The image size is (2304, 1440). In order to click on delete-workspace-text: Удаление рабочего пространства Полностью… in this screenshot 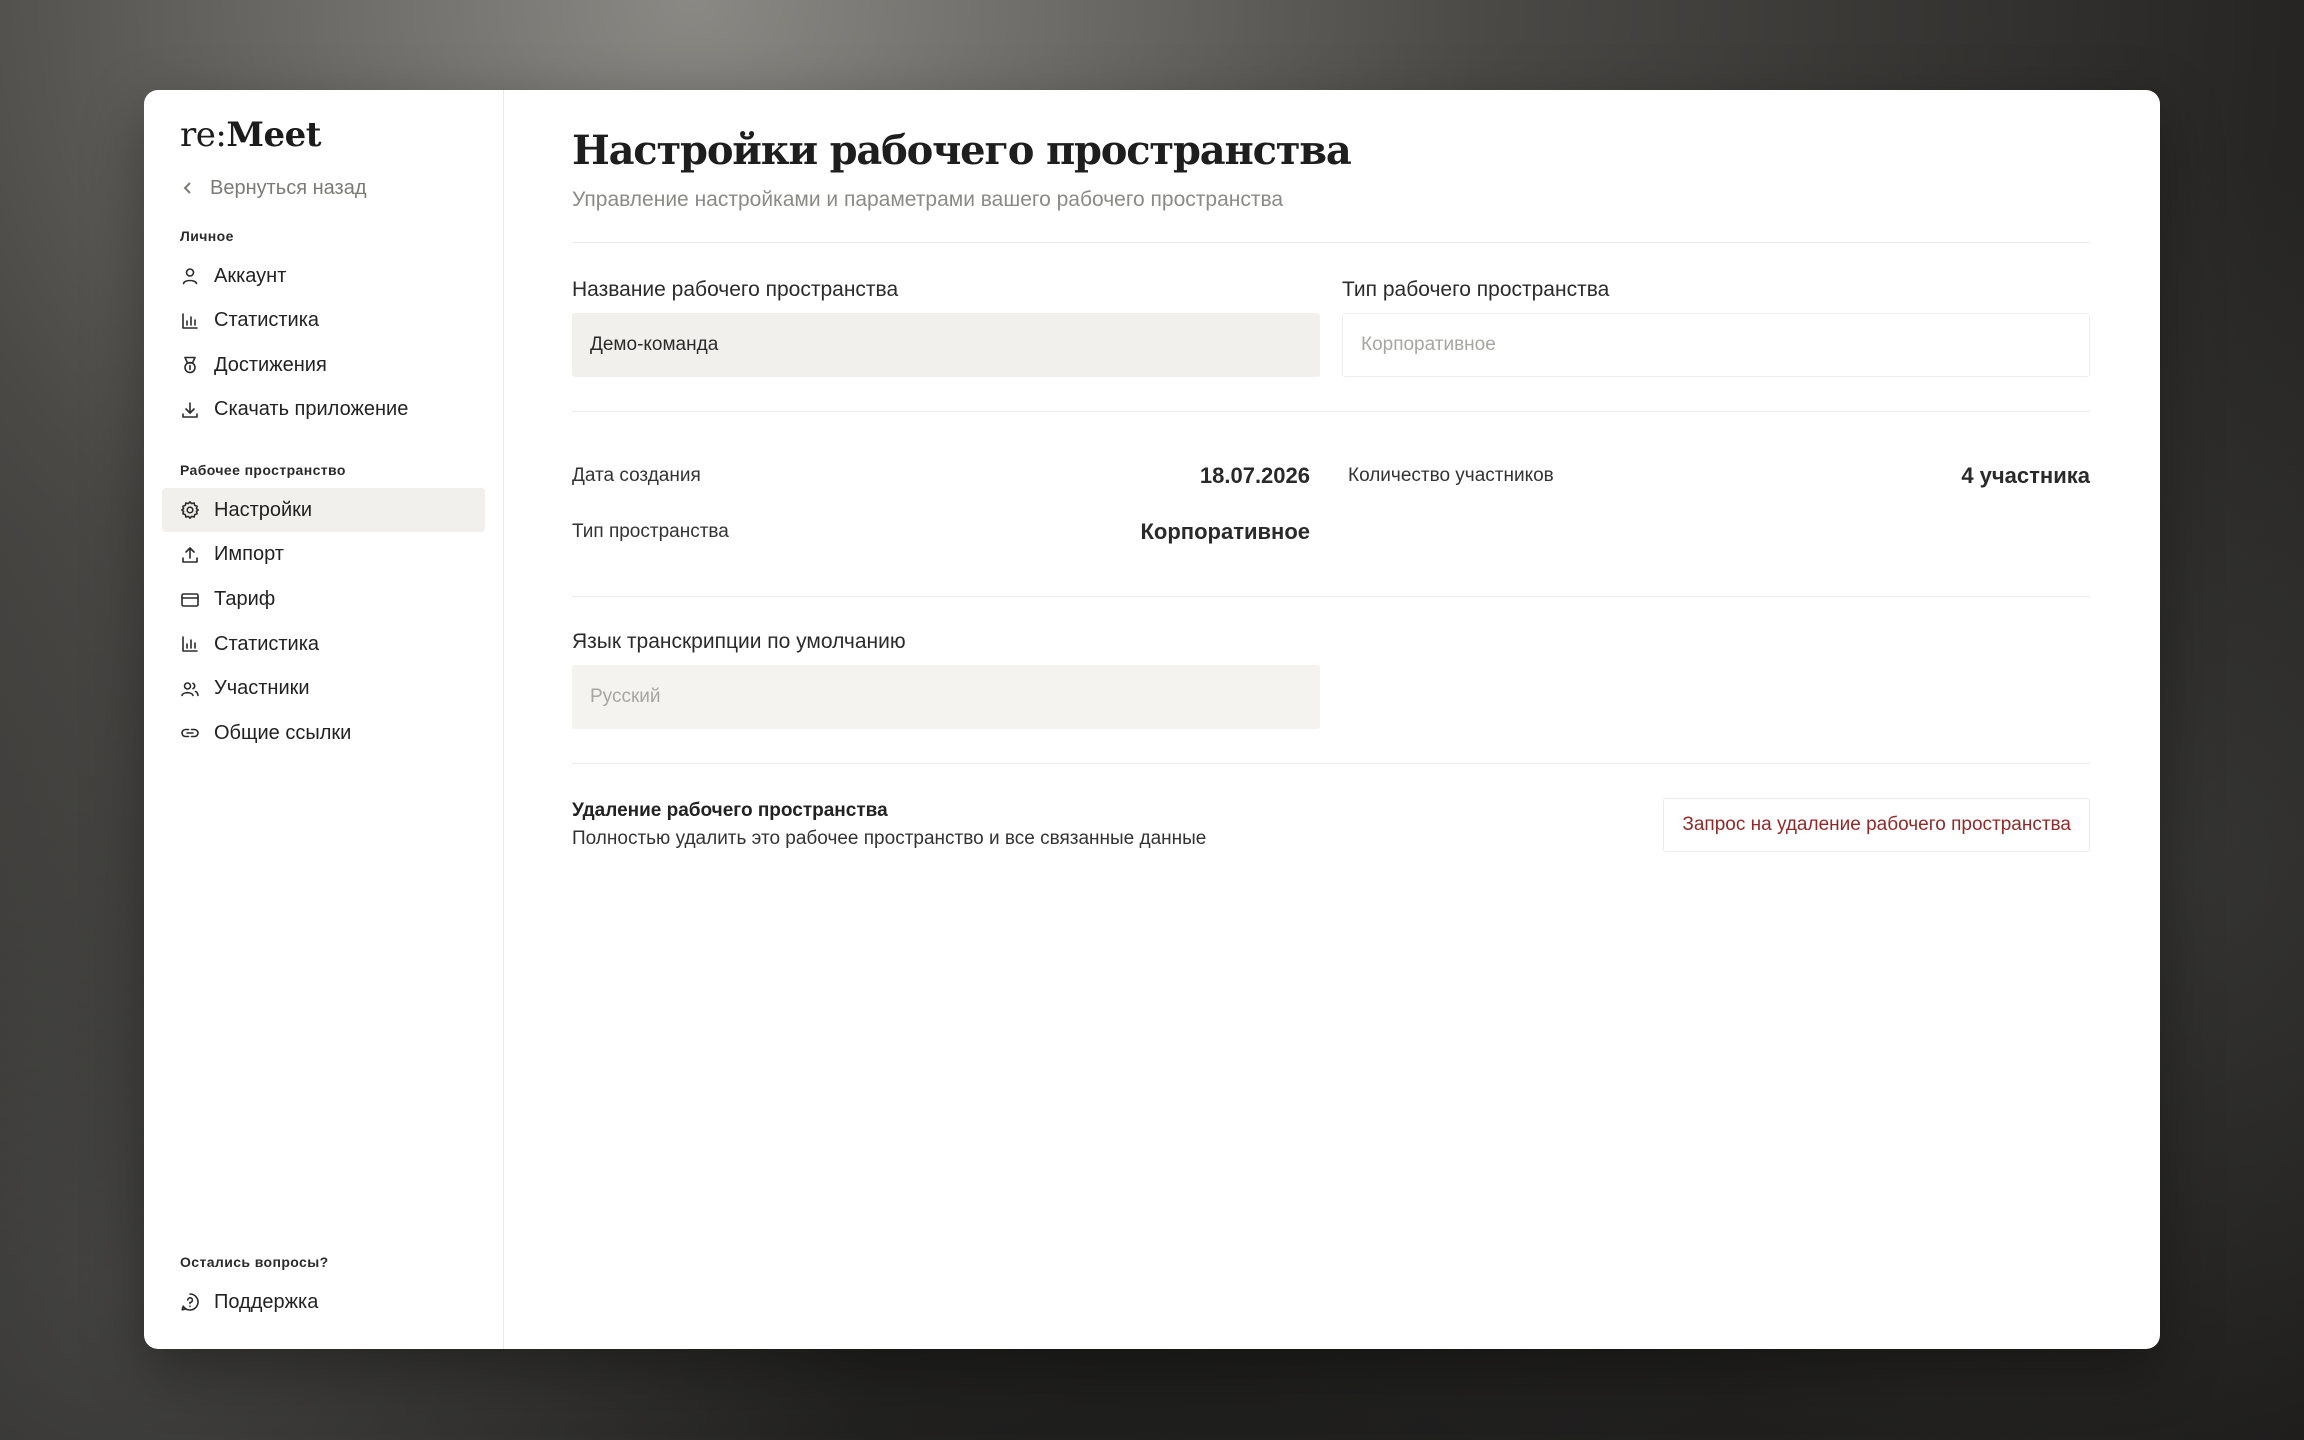, I will do `click(889, 825)`.